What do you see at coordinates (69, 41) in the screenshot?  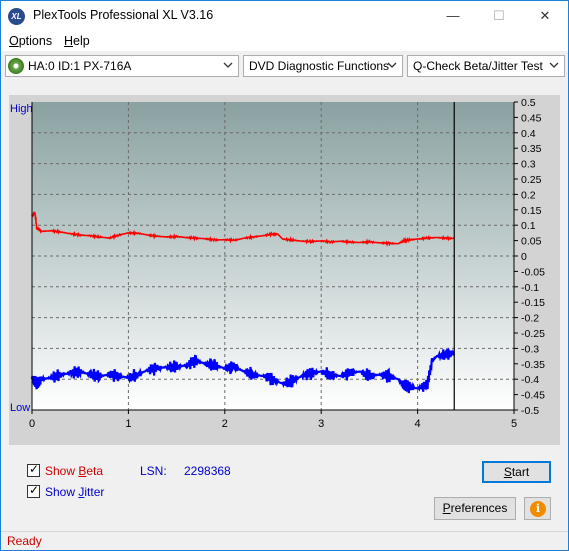 I see `menu-help-mnemonic: H` at bounding box center [69, 41].